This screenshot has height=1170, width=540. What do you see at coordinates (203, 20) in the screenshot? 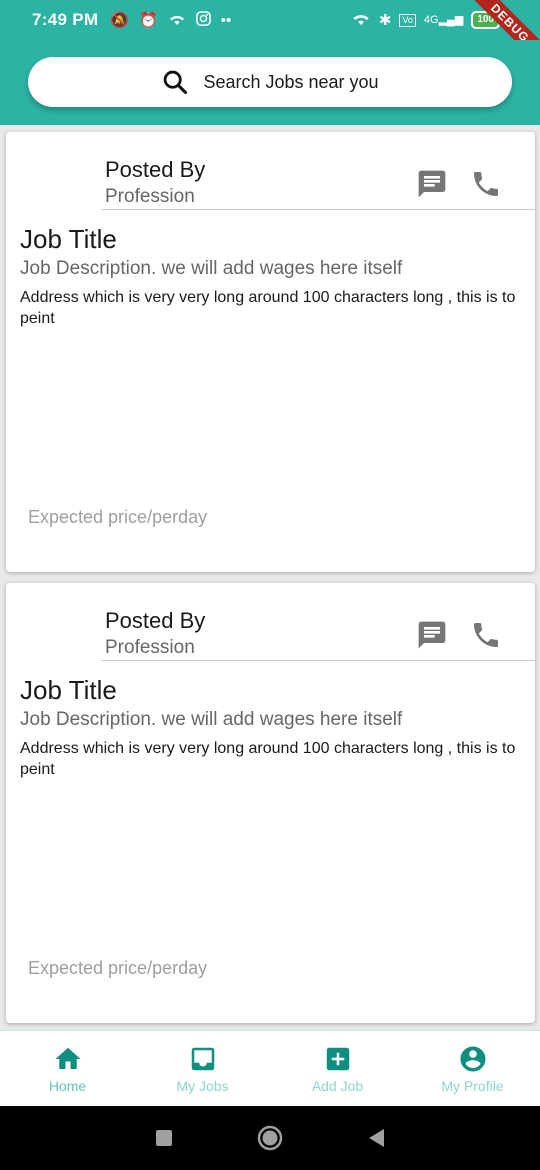
I see `instagram-icon` at bounding box center [203, 20].